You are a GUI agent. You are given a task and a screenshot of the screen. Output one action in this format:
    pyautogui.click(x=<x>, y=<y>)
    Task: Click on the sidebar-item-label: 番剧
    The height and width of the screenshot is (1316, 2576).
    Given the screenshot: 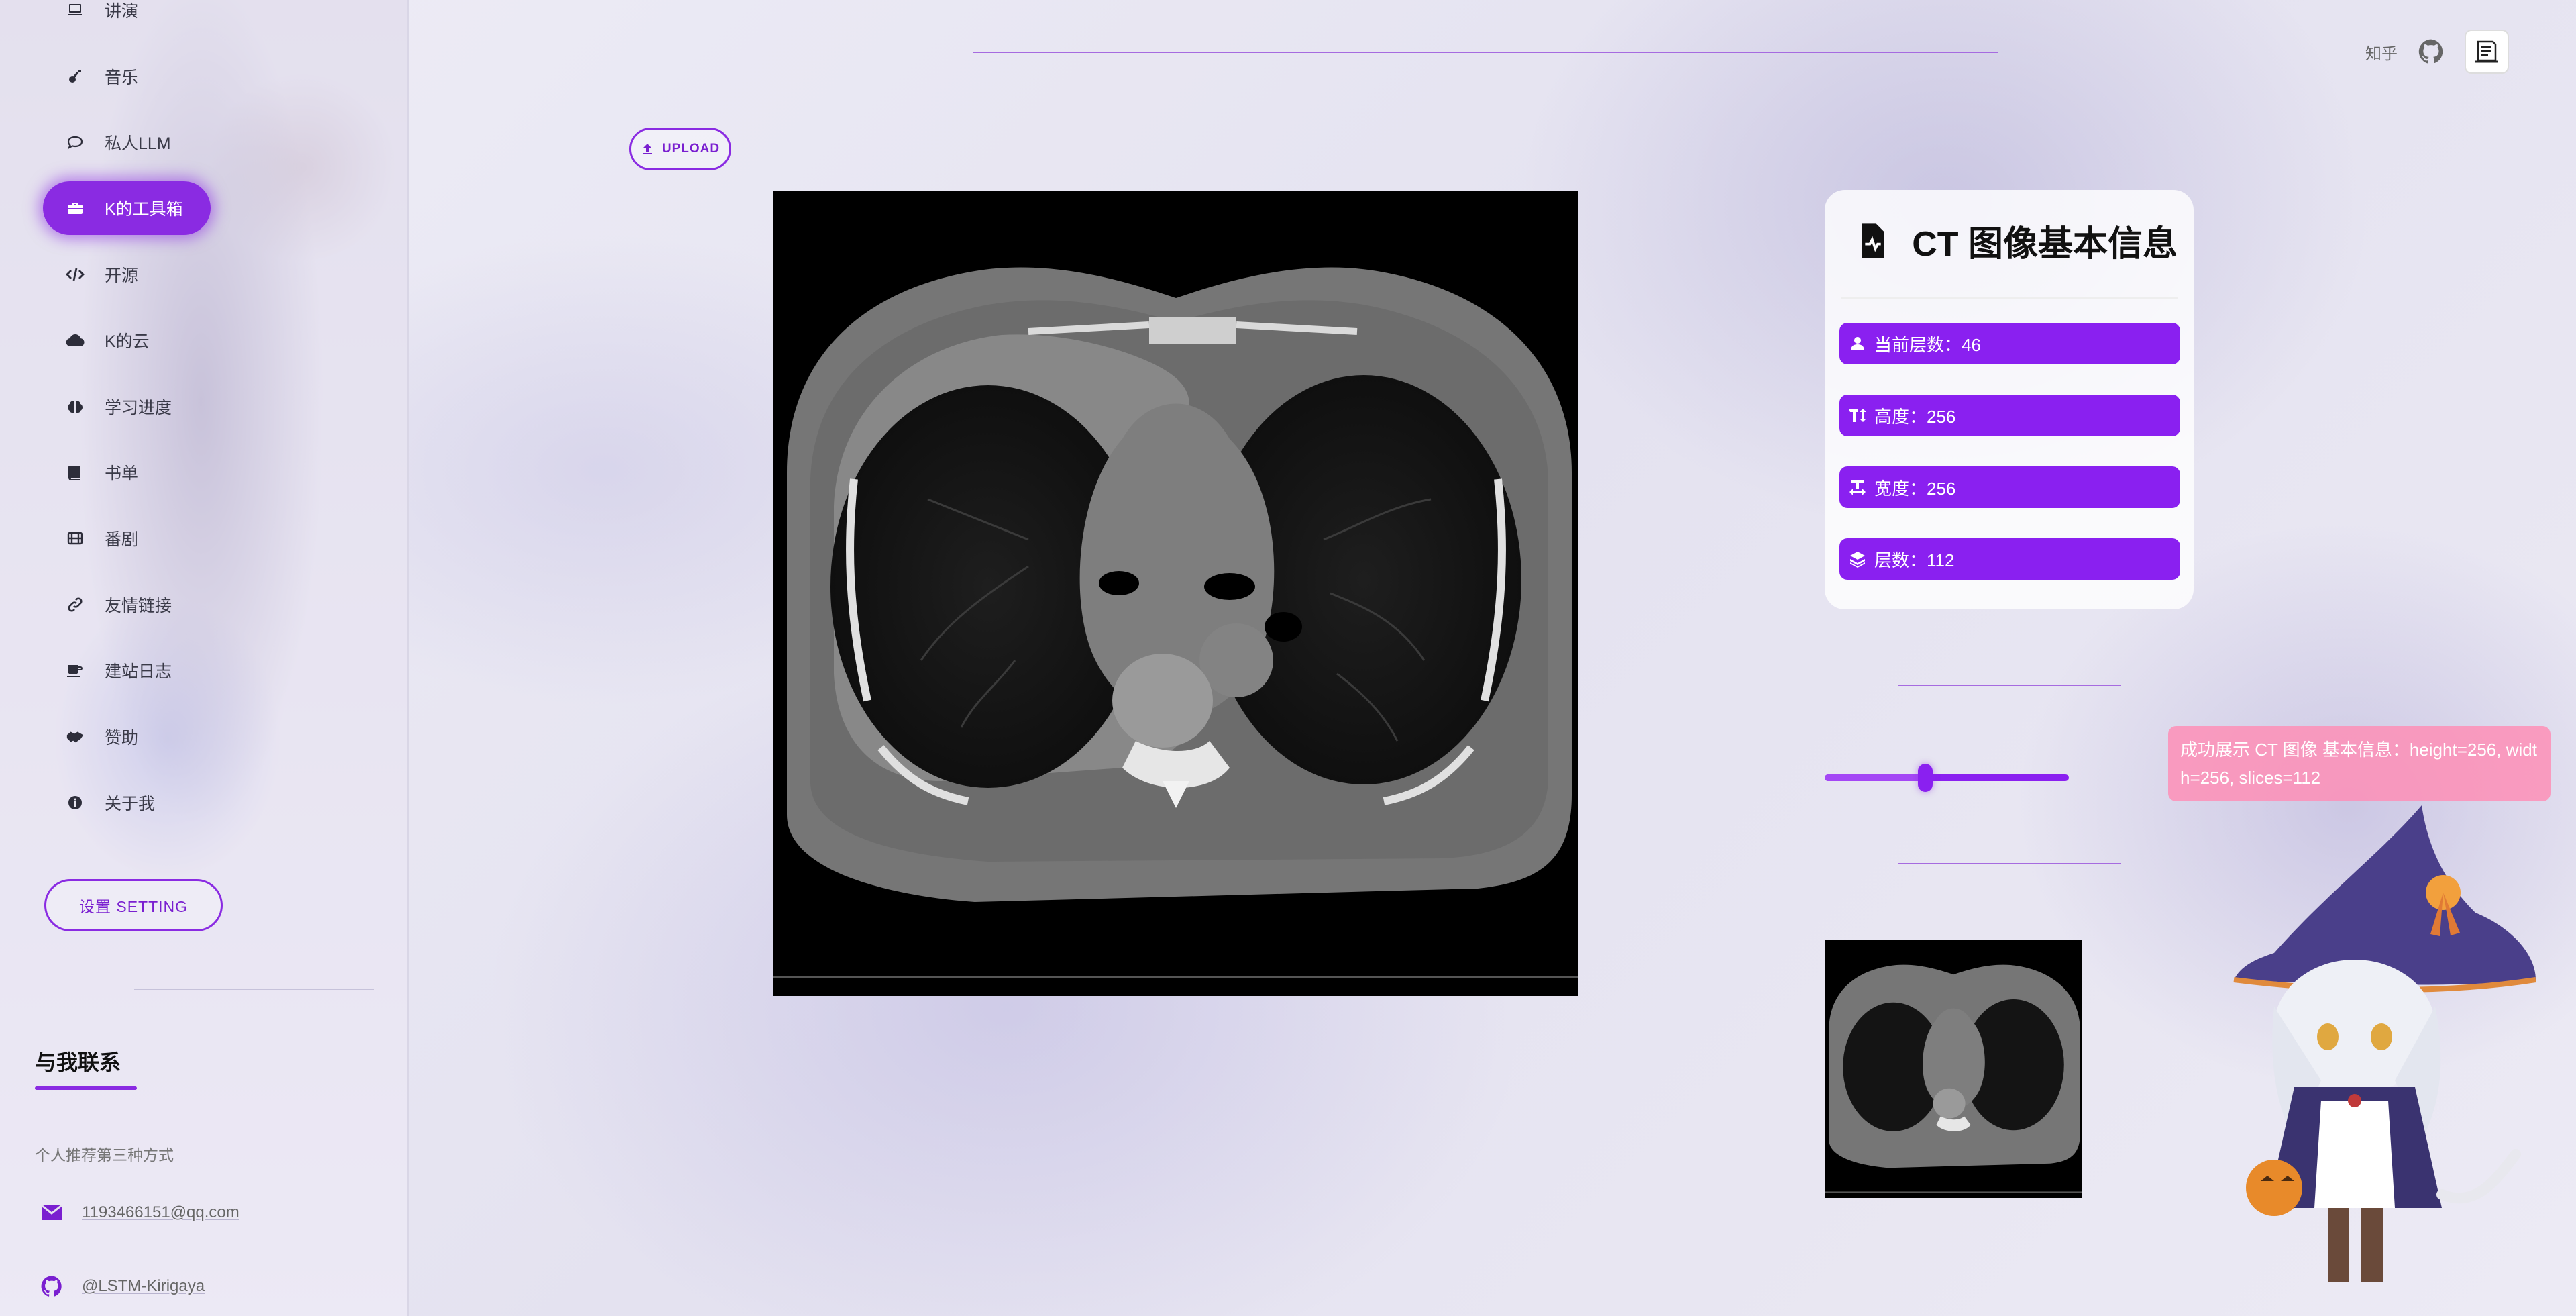 What is the action you would take?
    pyautogui.click(x=122, y=539)
    